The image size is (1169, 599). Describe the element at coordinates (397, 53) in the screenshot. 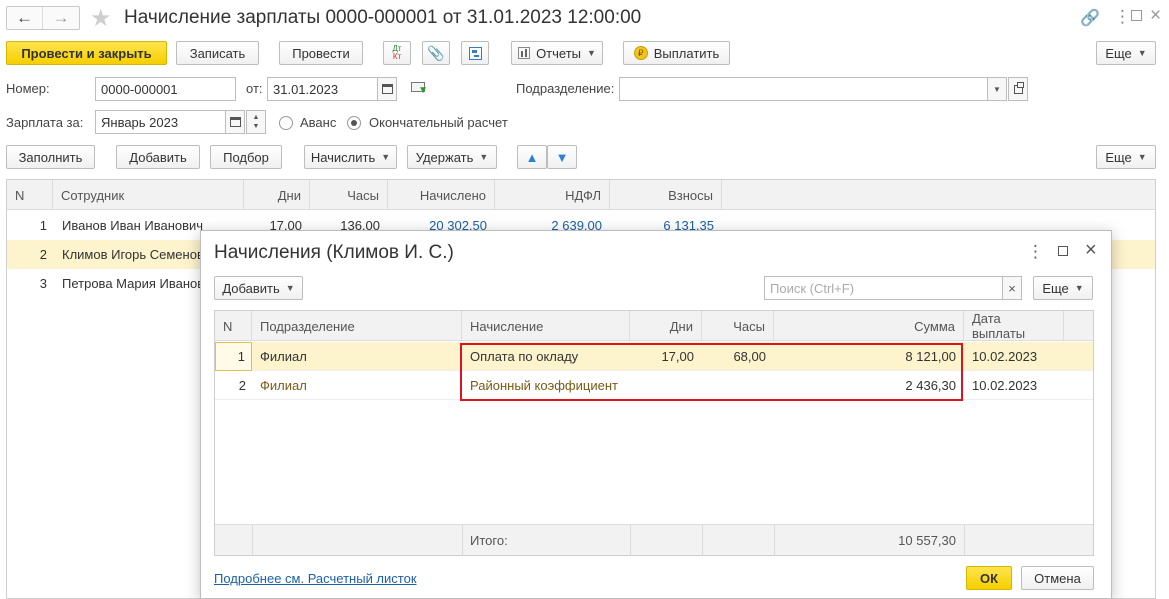

I see `dt-kt-button: Дт Кт` at that location.